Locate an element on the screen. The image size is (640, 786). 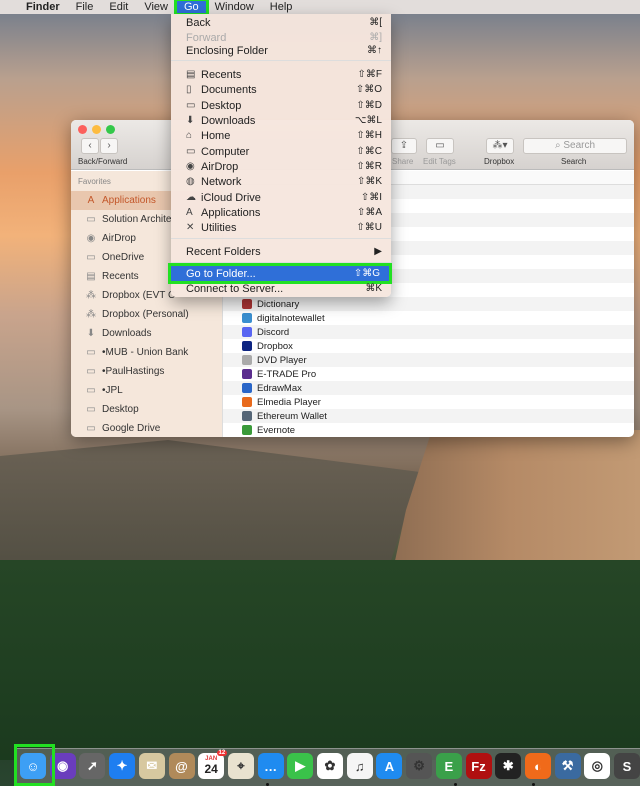
menu-item-documents: ▯ Documents ⇧⌘O is located at coordinates (281, 89).